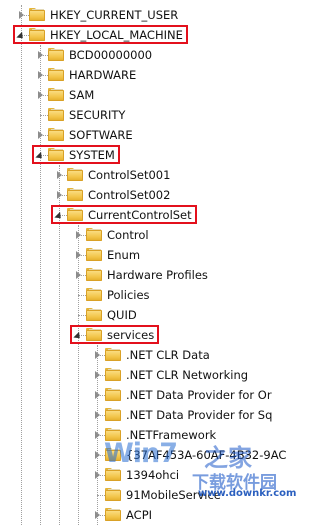  I want to click on tree-item: QUID, so click(147, 315).